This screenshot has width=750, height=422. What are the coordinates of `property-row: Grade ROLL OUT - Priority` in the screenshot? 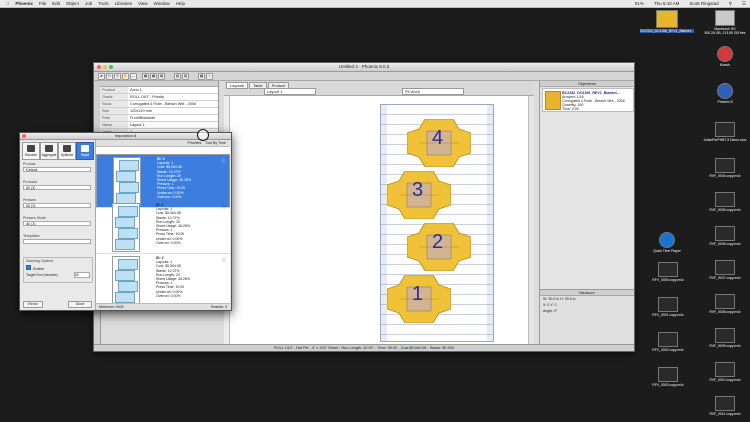 It's located at (159, 97).